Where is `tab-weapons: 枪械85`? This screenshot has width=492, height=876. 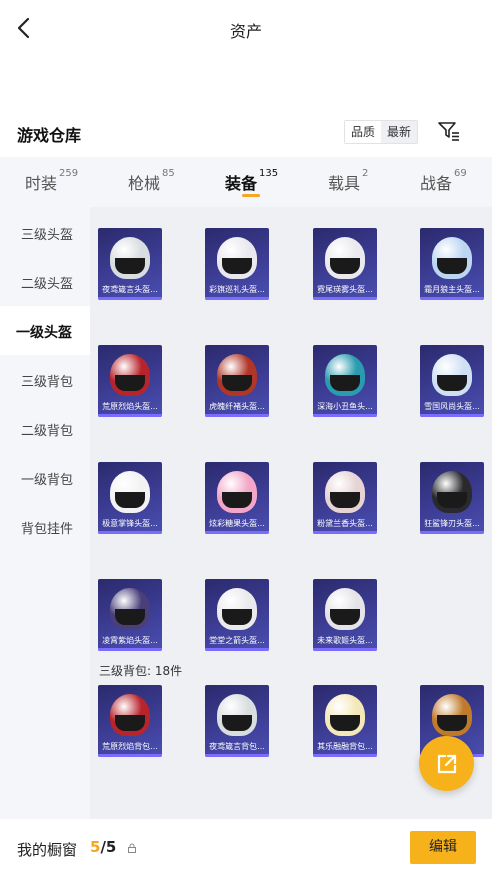 tab-weapons: 枪械85 is located at coordinates (151, 181).